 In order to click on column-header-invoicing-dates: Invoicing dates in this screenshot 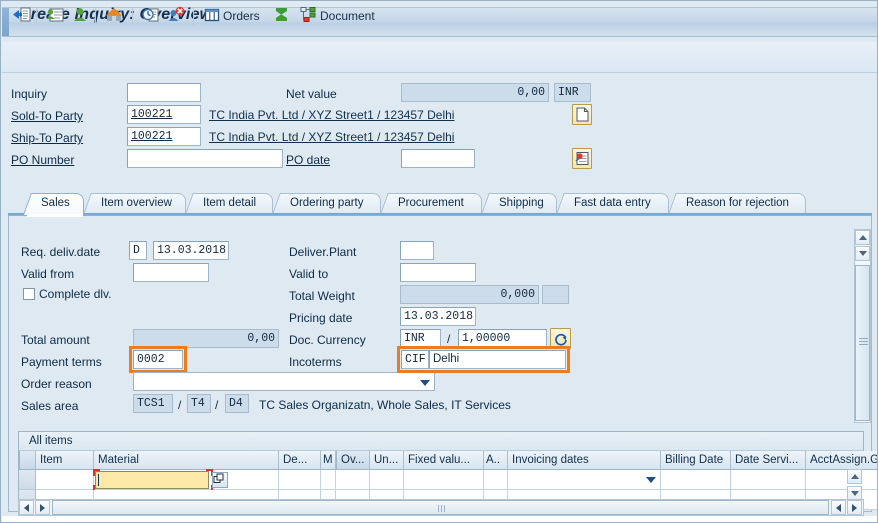, I will do `click(584, 460)`.